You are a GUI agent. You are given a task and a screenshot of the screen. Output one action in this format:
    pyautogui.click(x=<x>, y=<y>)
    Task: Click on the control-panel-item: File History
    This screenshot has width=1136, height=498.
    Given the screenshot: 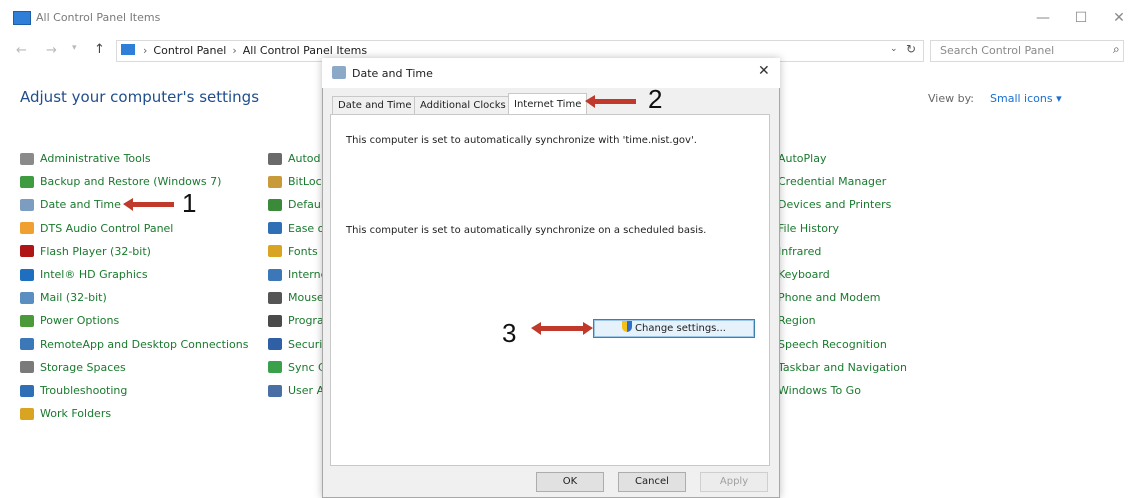 What is the action you would take?
    pyautogui.click(x=808, y=228)
    